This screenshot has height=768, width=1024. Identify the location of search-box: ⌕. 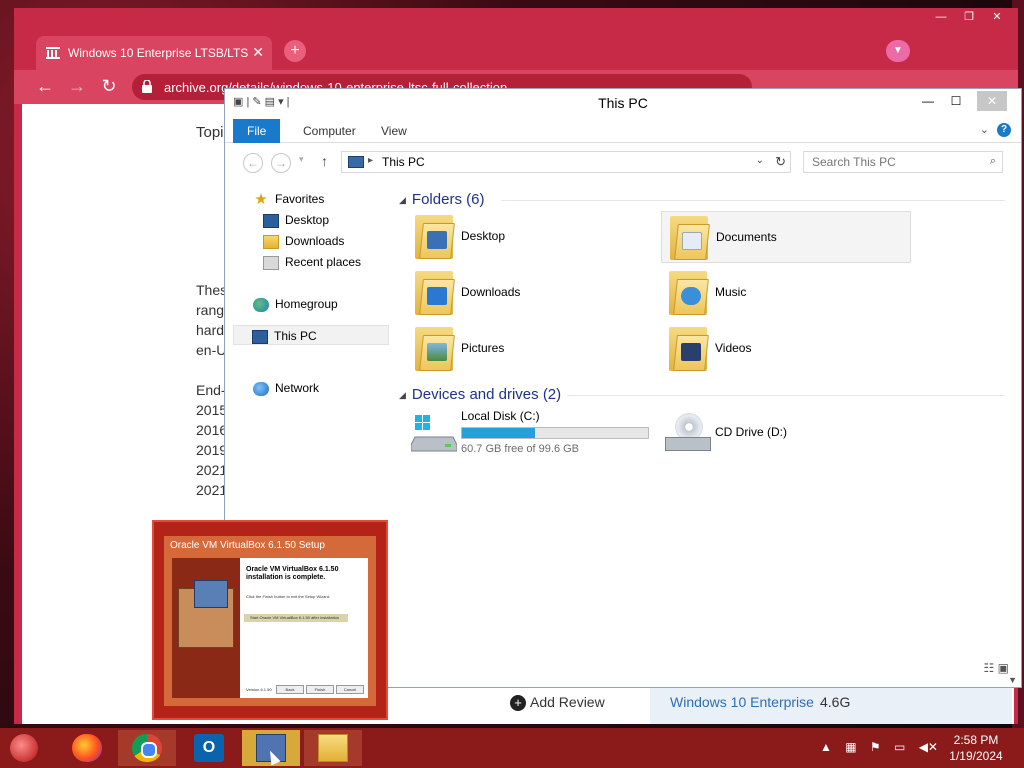
(903, 162).